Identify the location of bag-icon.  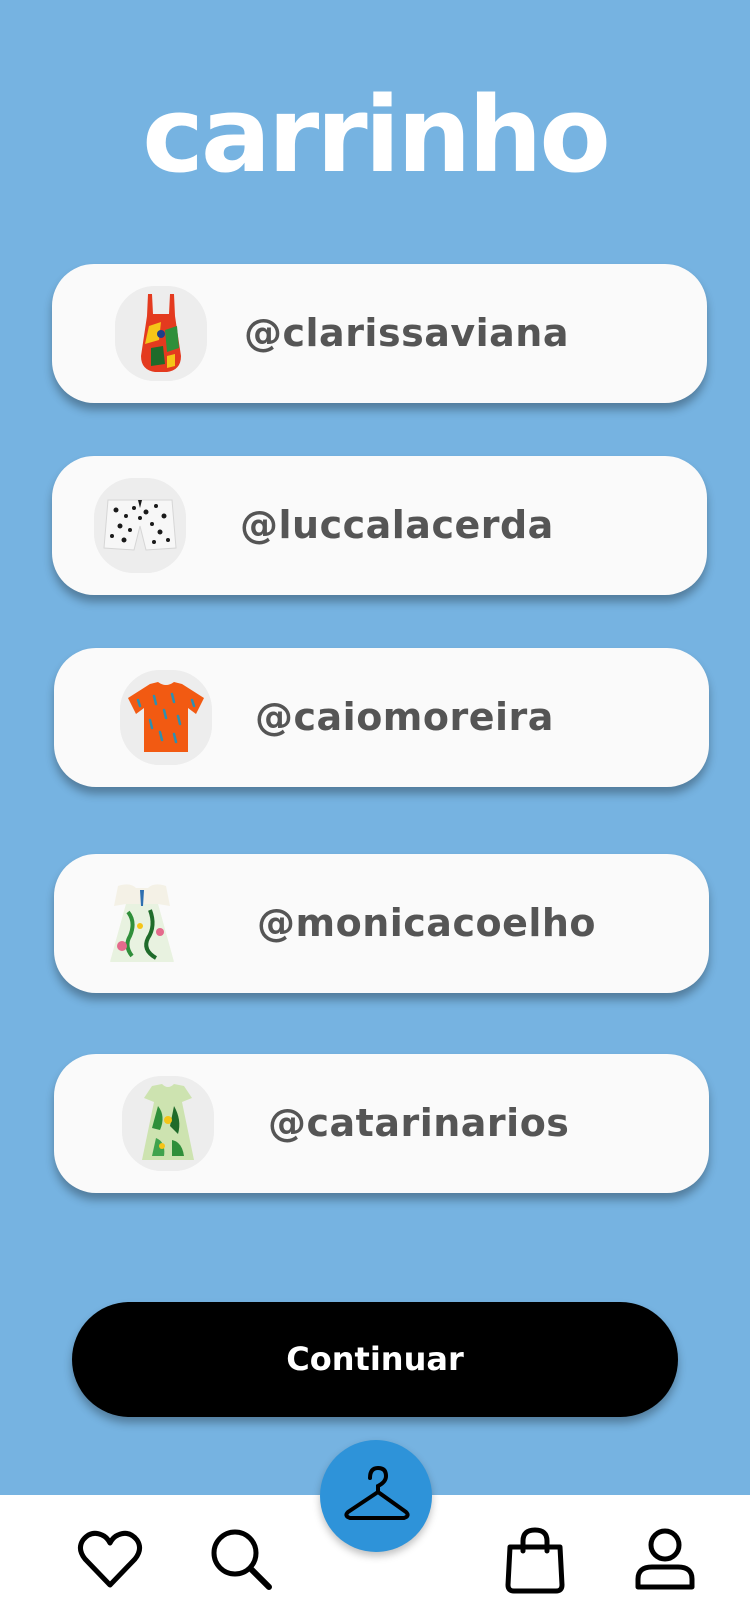
(535, 1560).